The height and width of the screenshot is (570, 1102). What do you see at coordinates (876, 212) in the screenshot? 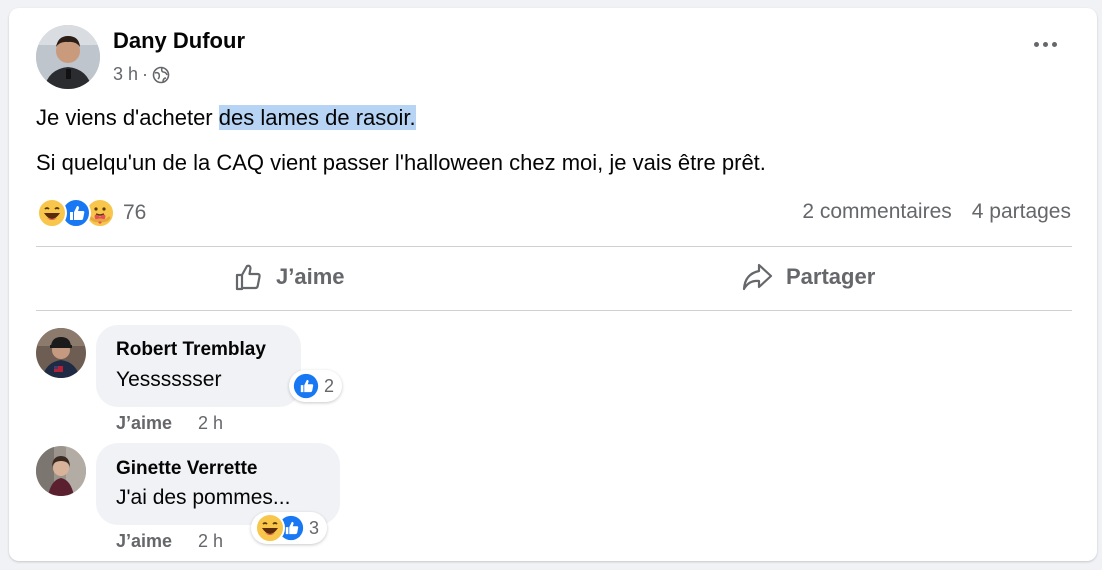
I see `comments-count: 2 commentaires` at bounding box center [876, 212].